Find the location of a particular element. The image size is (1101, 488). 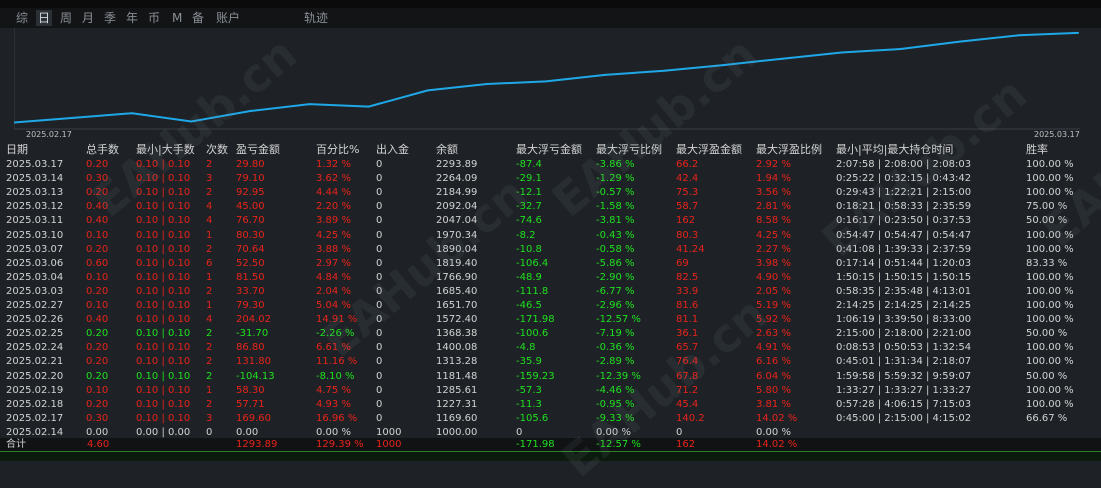

column-header: 最大浮亏比例 is located at coordinates (629, 150).